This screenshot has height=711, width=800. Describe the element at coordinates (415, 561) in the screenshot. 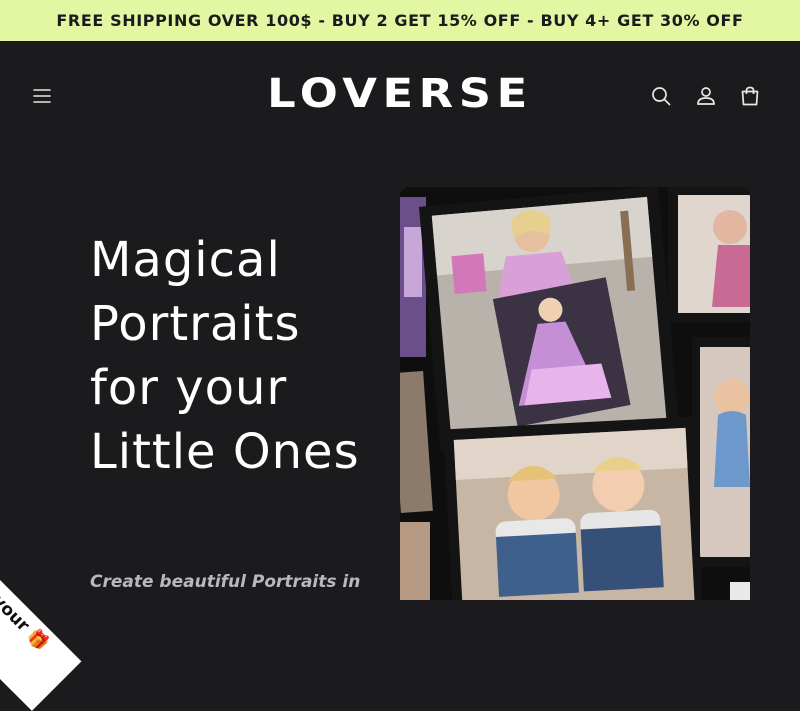

I see `left-frame-bottom` at that location.